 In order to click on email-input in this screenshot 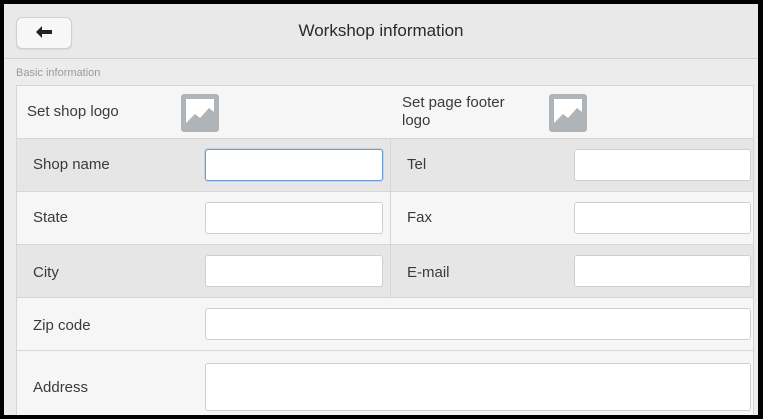, I will do `click(662, 271)`.